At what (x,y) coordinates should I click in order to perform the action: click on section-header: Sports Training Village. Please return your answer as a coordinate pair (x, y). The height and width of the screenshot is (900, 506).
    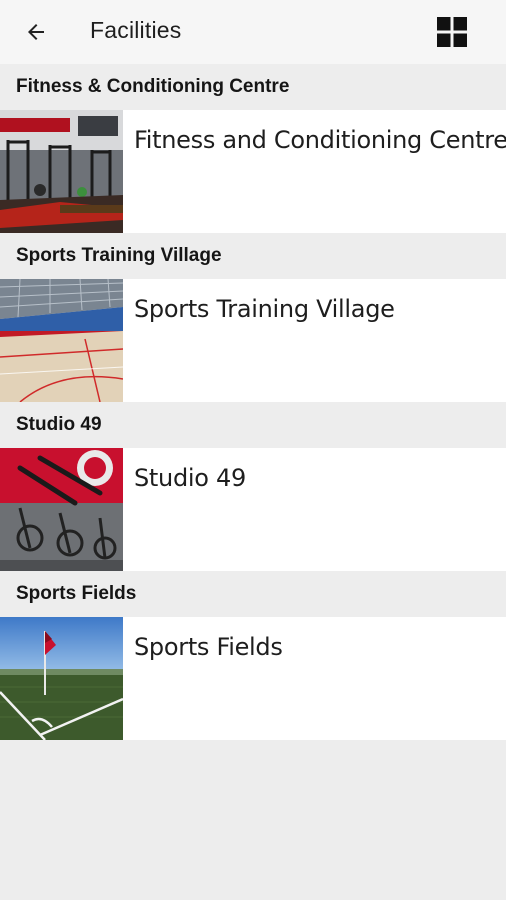
    Looking at the image, I should click on (253, 256).